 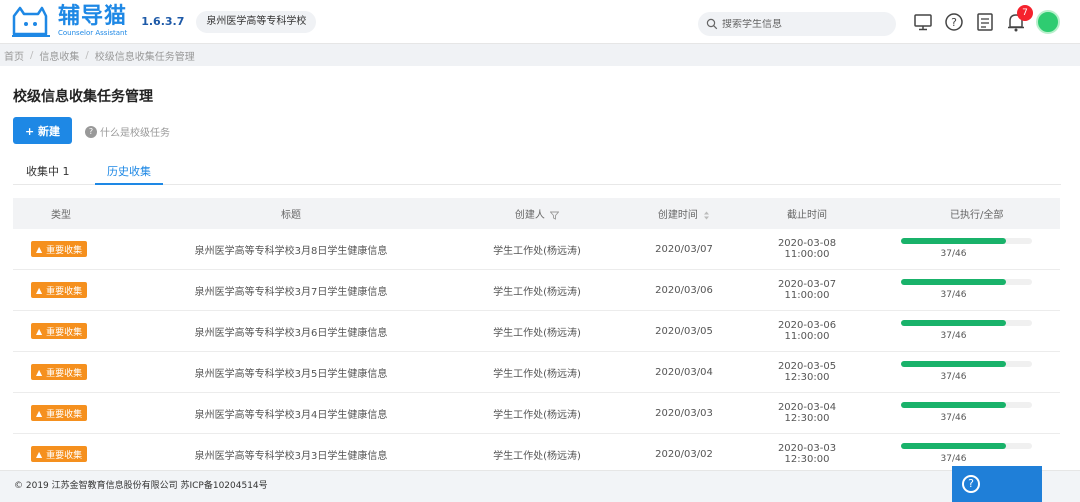 I want to click on app-logo: 辅导猫 Counselor Assistant, so click(x=68, y=22).